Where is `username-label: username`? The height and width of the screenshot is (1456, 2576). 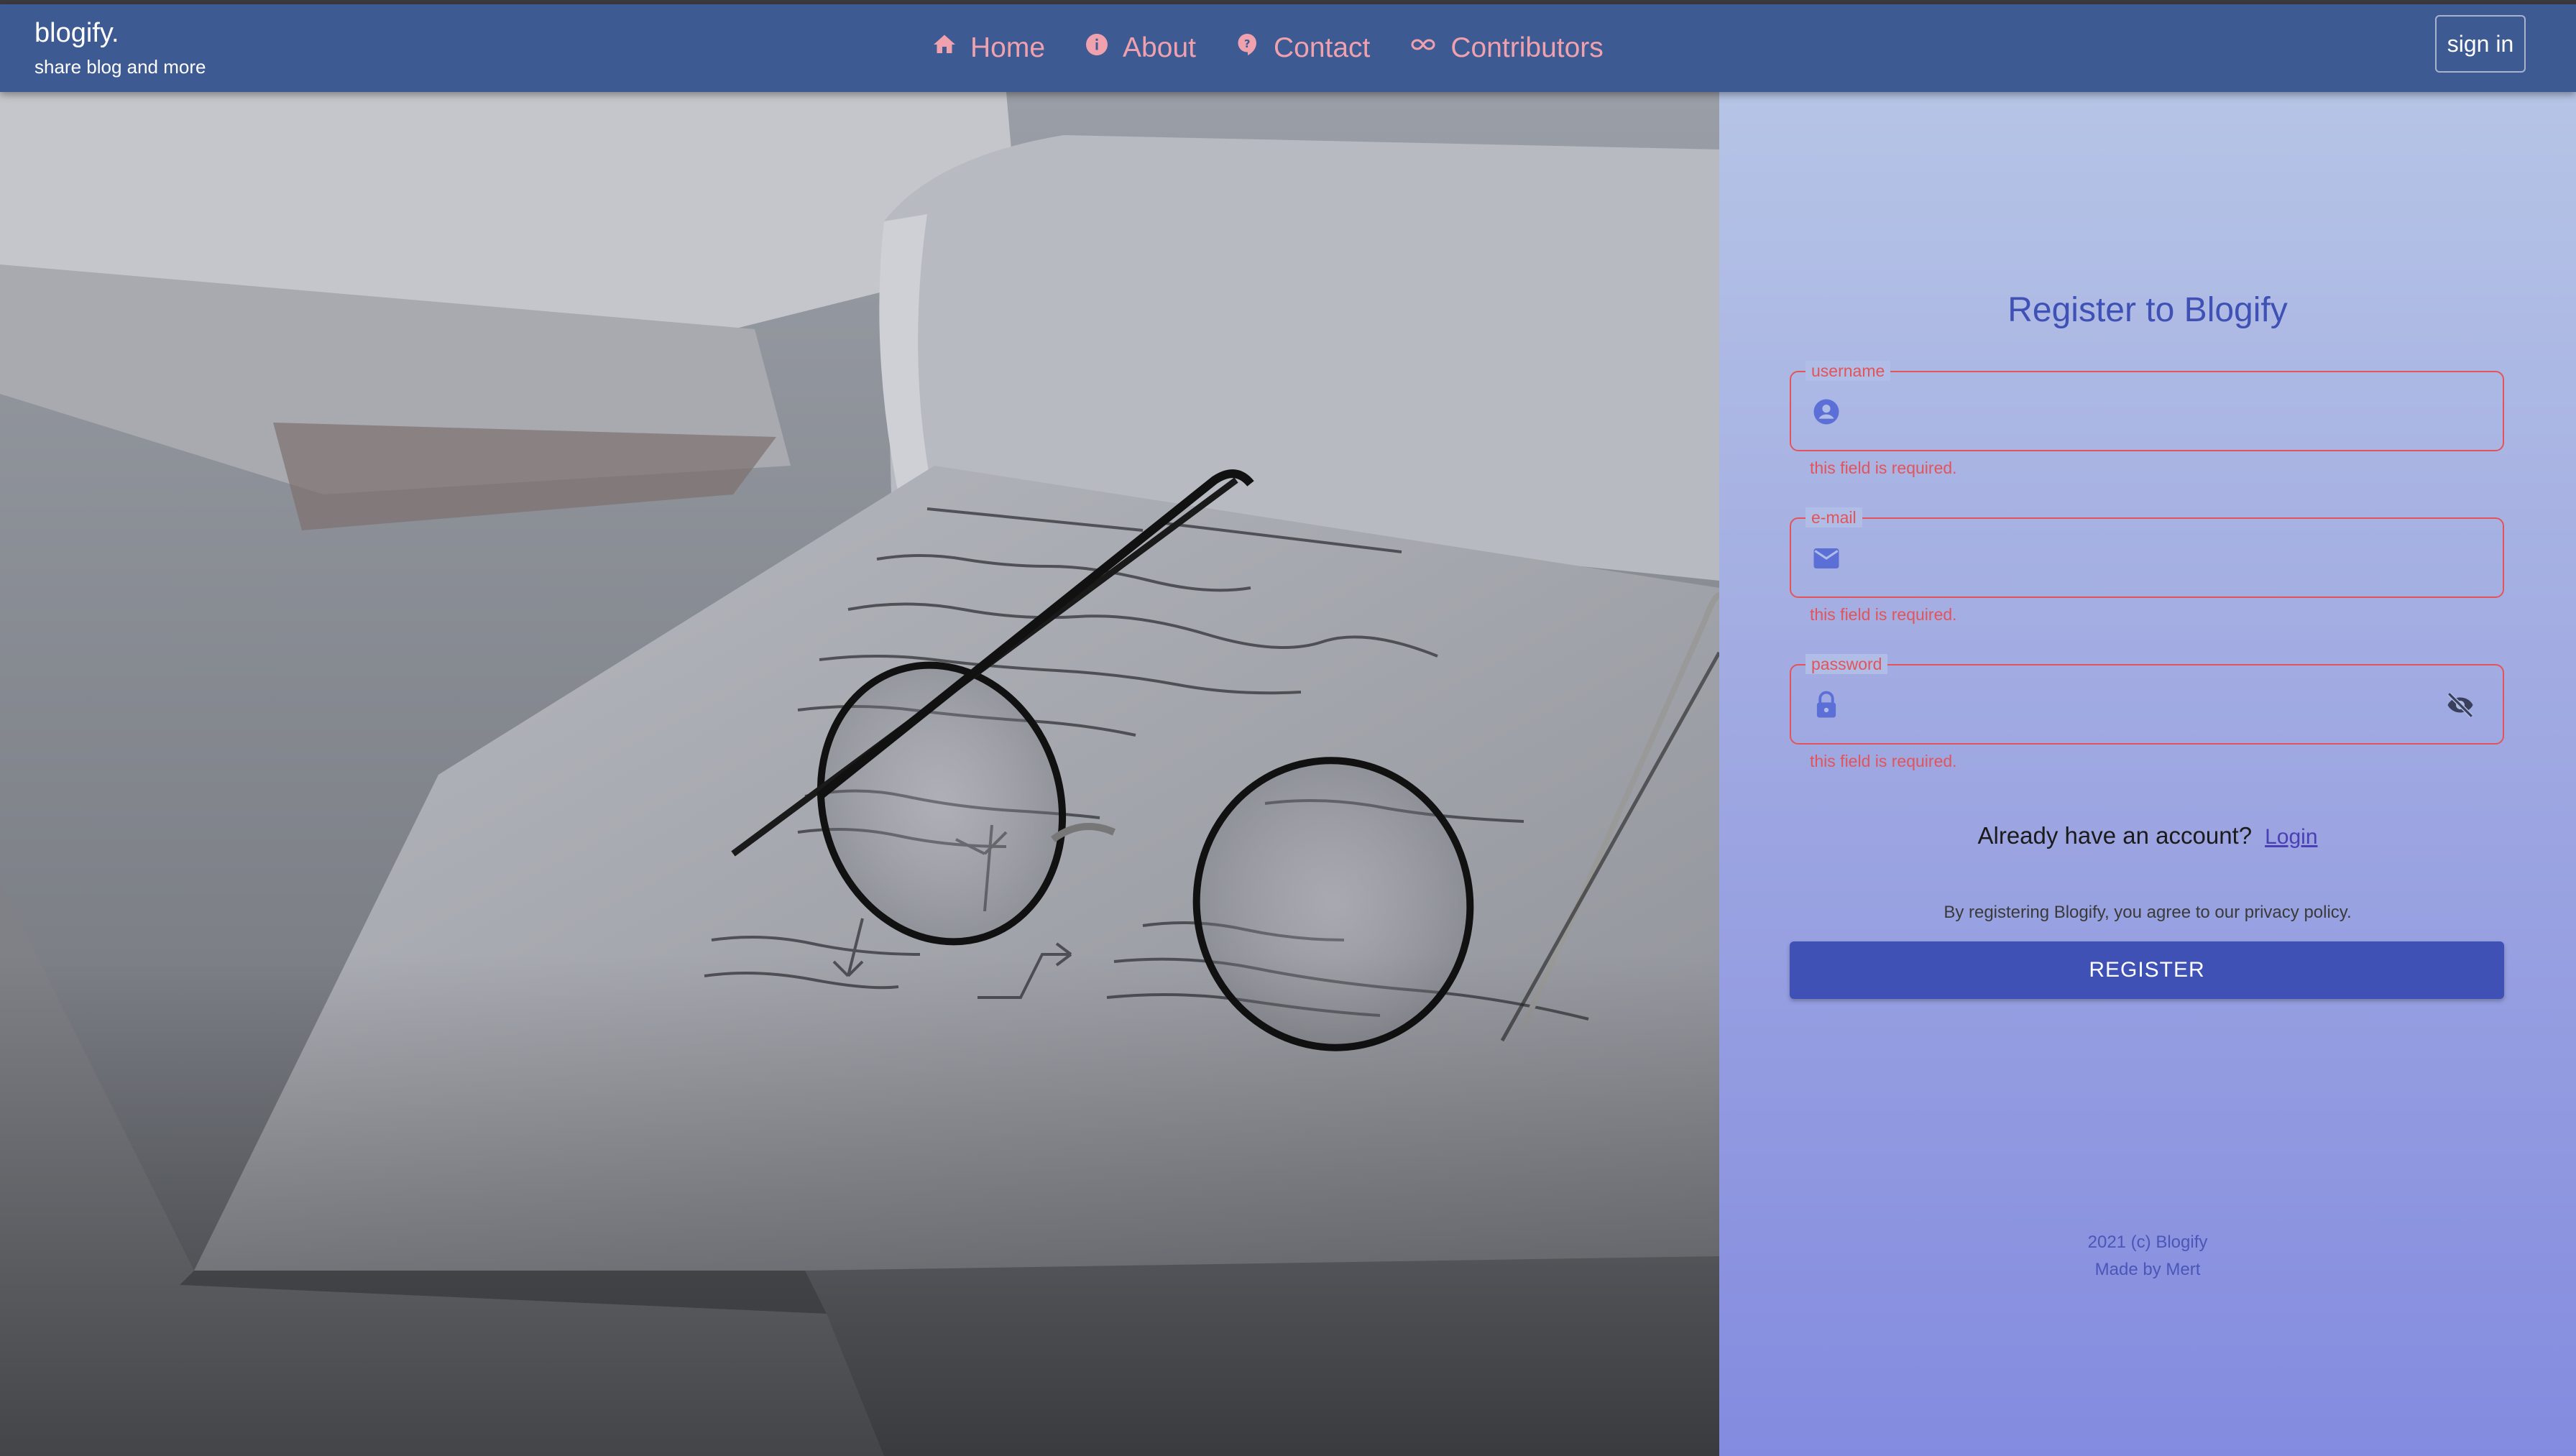 username-label: username is located at coordinates (1848, 371).